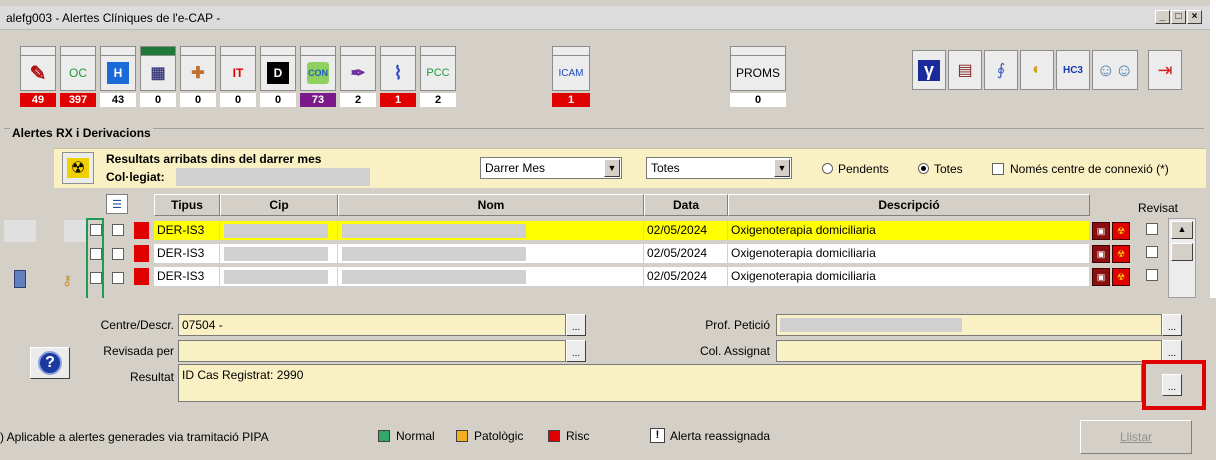 This screenshot has width=1216, height=460. I want to click on centre-label: Centre/Descr., so click(137, 325).